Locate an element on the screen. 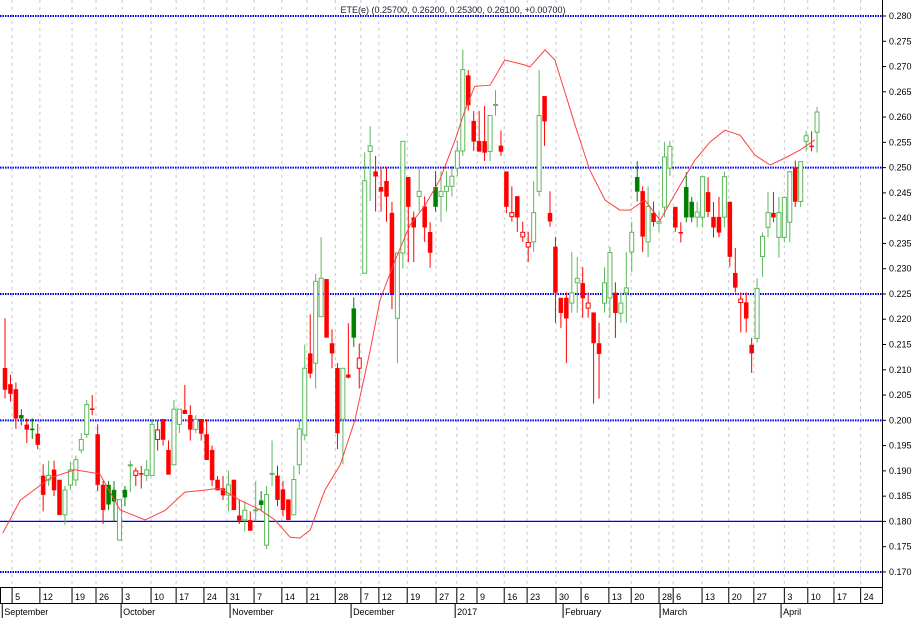  x-tick-label: 19 is located at coordinates (80, 597).